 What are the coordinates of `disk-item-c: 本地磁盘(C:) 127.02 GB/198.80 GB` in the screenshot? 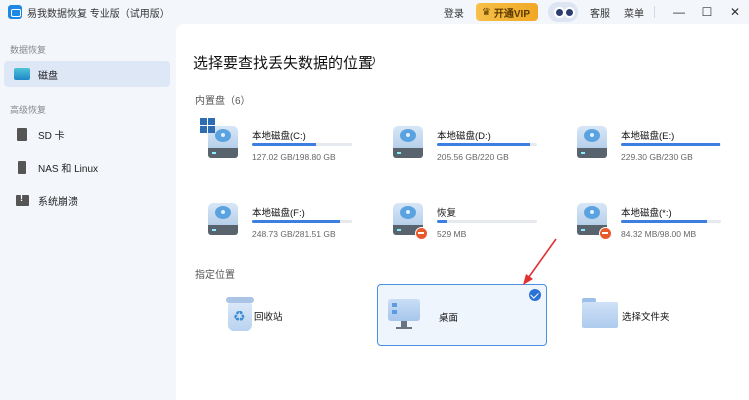 It's located at (283, 142).